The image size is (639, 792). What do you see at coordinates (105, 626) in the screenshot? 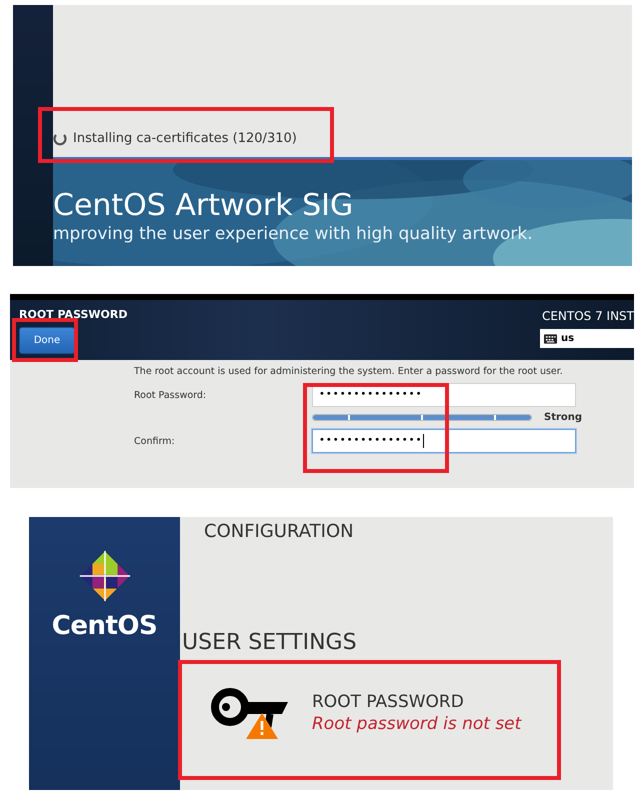
I see `logo-text: CentOS` at bounding box center [105, 626].